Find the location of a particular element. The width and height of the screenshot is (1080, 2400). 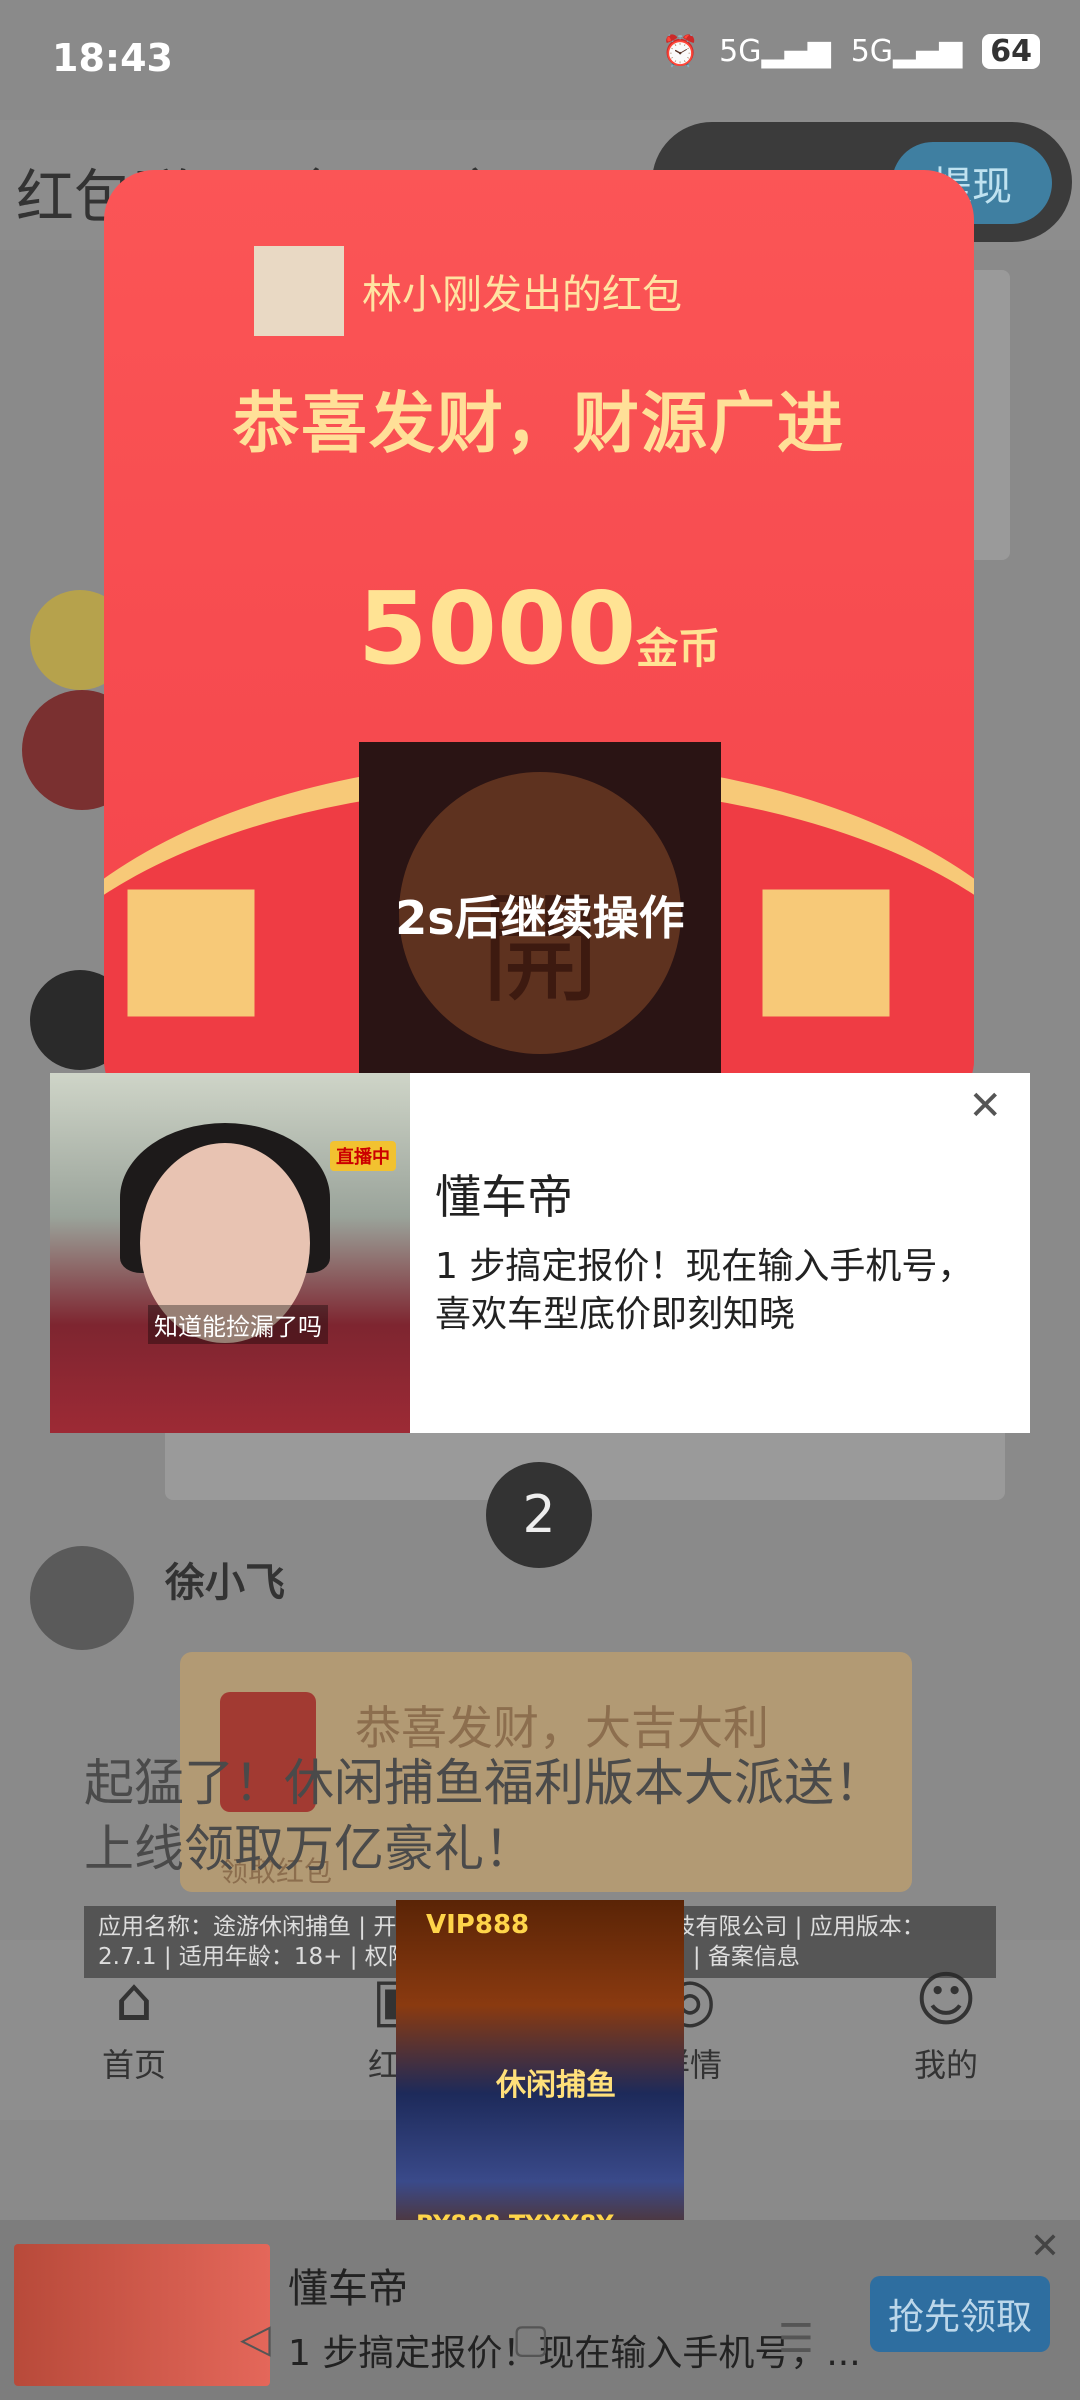

ad-title: 懂车帝 is located at coordinates (504, 1197).